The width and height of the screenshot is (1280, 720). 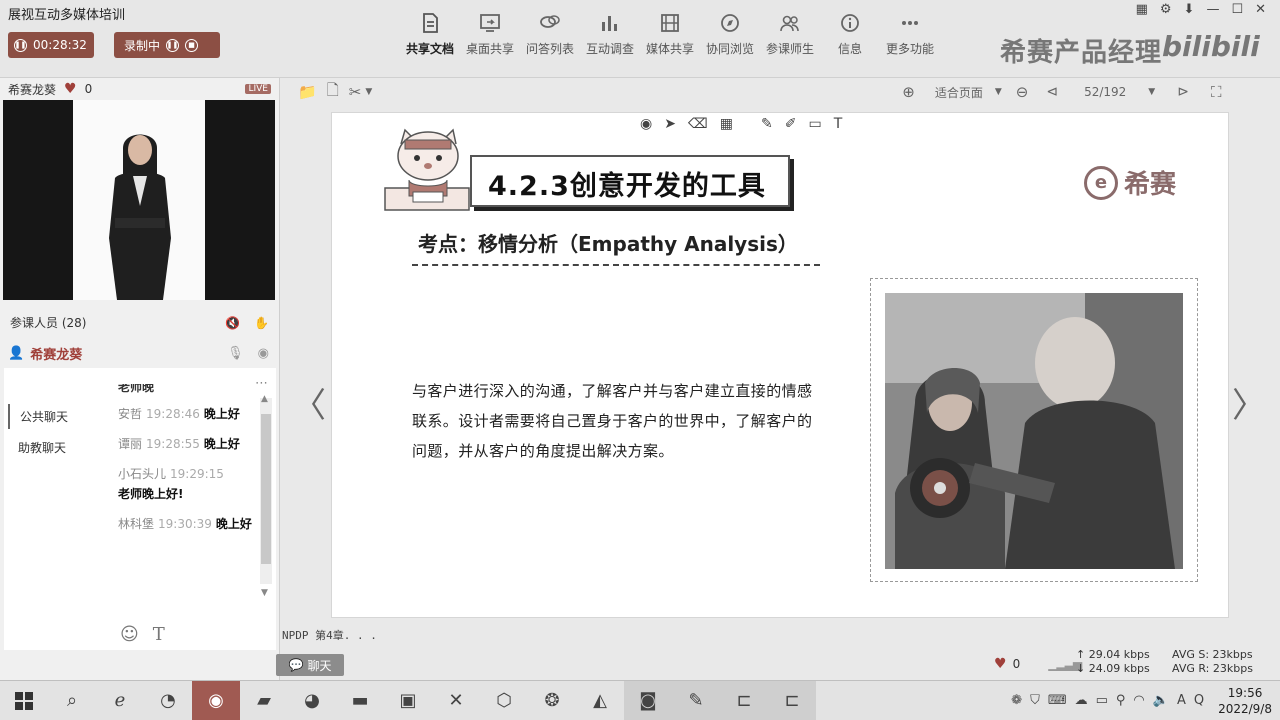 What do you see at coordinates (648, 700) in the screenshot?
I see `cat-app-icon: ◙` at bounding box center [648, 700].